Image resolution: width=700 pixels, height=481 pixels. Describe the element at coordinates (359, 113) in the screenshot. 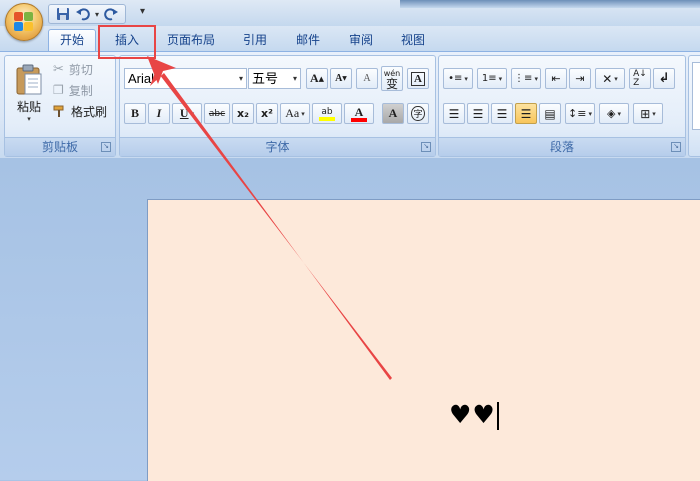

I see `font-color-button: A` at that location.